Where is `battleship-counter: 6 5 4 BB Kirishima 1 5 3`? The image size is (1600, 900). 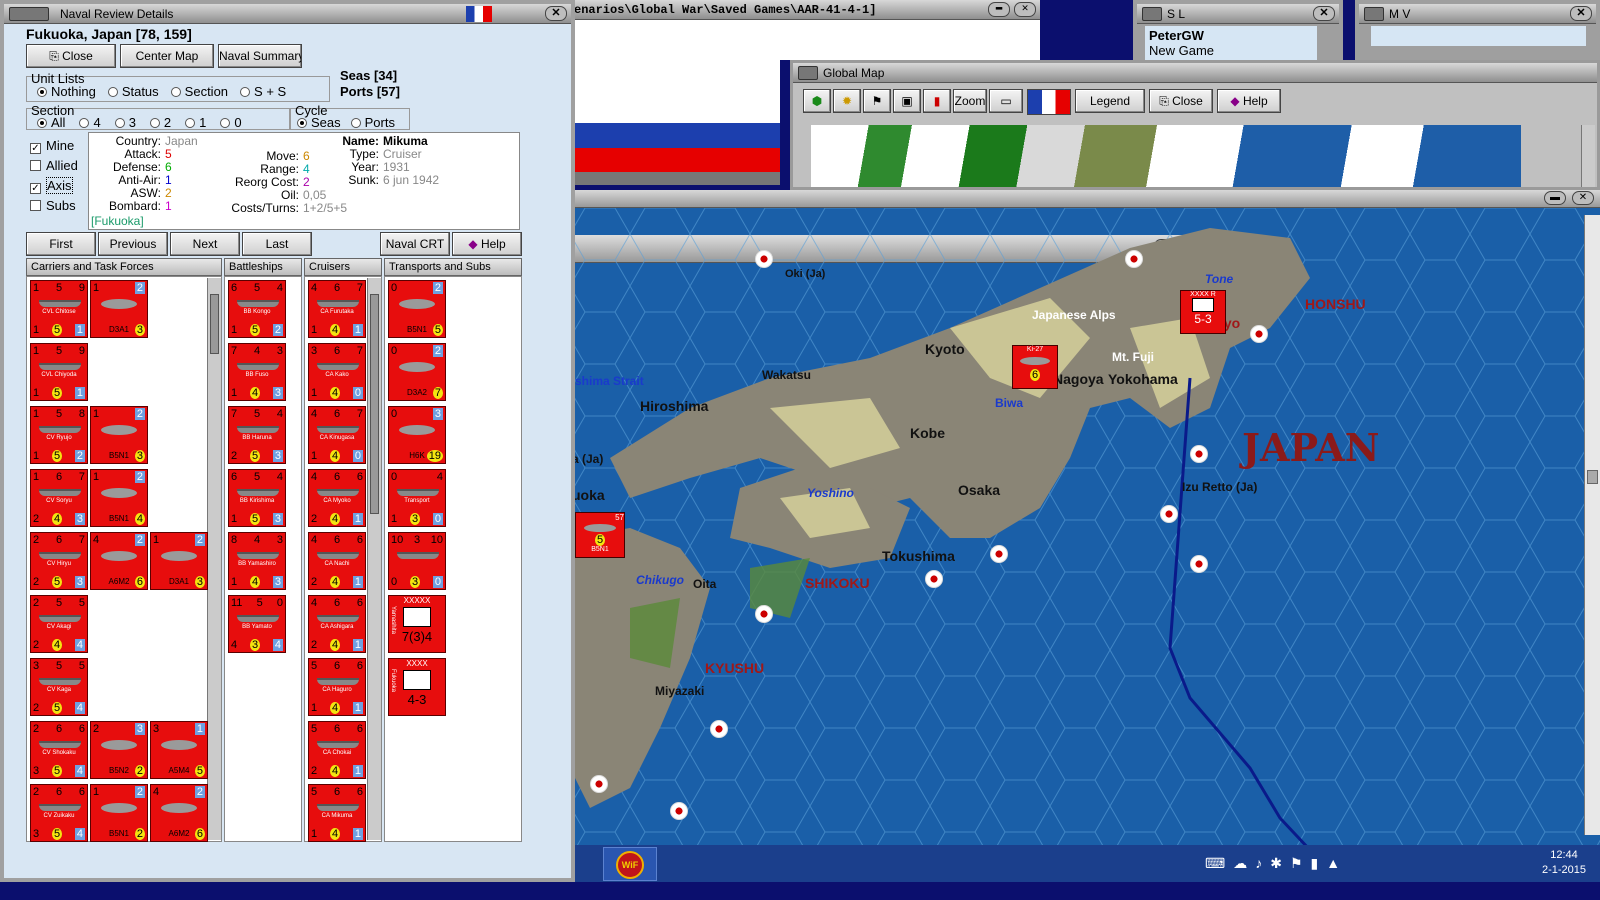
battleship-counter: 6 5 4 BB Kirishima 1 5 3 is located at coordinates (257, 498).